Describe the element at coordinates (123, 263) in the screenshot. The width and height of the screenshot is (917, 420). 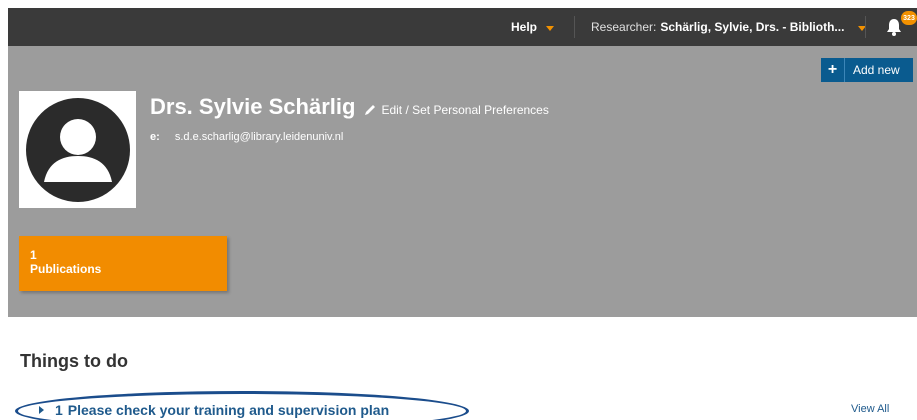
I see `publications-tile: 1 Publications` at that location.